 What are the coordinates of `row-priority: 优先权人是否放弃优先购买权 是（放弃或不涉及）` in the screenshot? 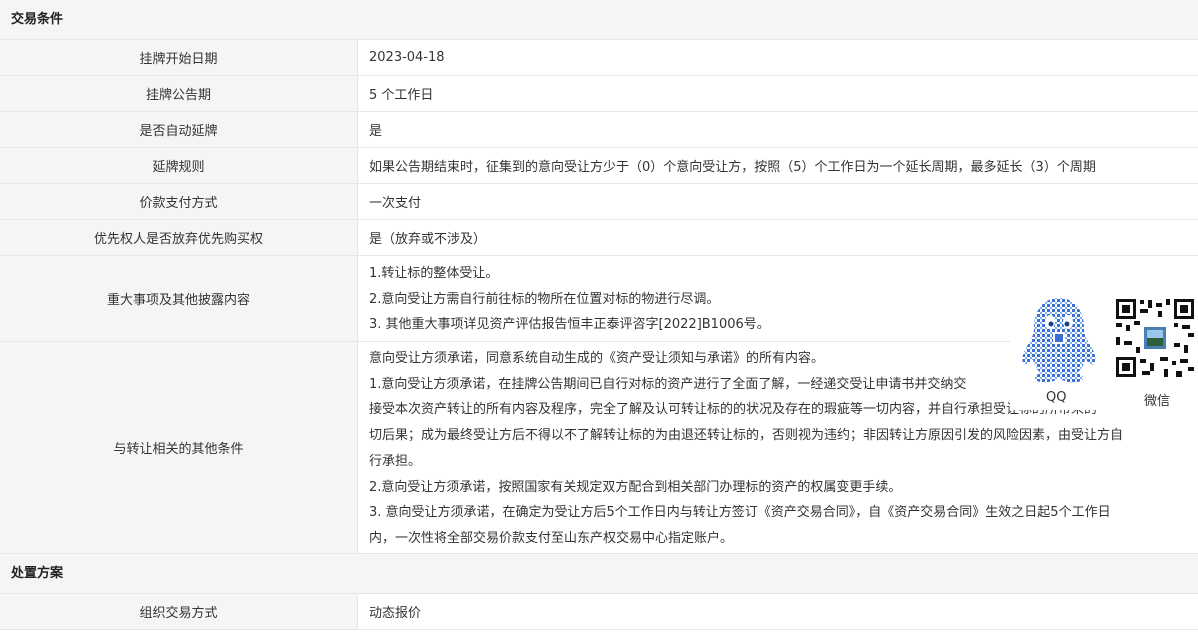 It's located at (599, 238).